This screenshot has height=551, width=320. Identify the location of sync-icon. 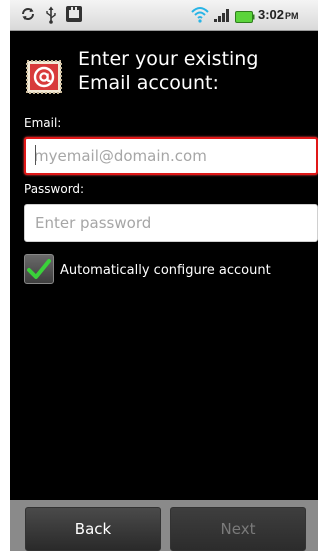
(28, 16).